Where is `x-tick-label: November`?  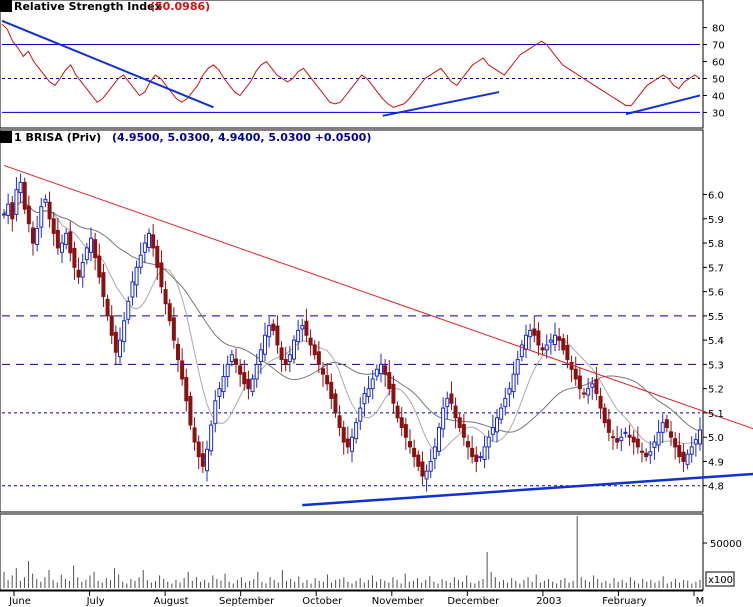
x-tick-label: November is located at coordinates (398, 601).